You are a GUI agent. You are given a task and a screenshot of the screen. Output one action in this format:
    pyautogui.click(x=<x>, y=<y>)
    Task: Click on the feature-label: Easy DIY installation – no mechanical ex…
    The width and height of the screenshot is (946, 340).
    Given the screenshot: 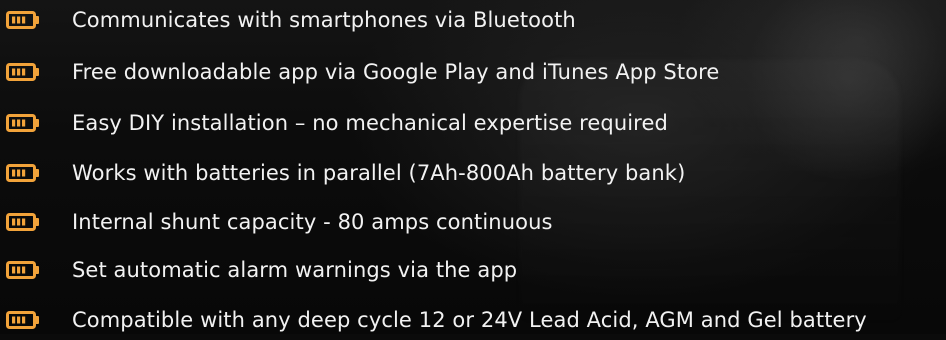 What is the action you would take?
    pyautogui.click(x=370, y=123)
    